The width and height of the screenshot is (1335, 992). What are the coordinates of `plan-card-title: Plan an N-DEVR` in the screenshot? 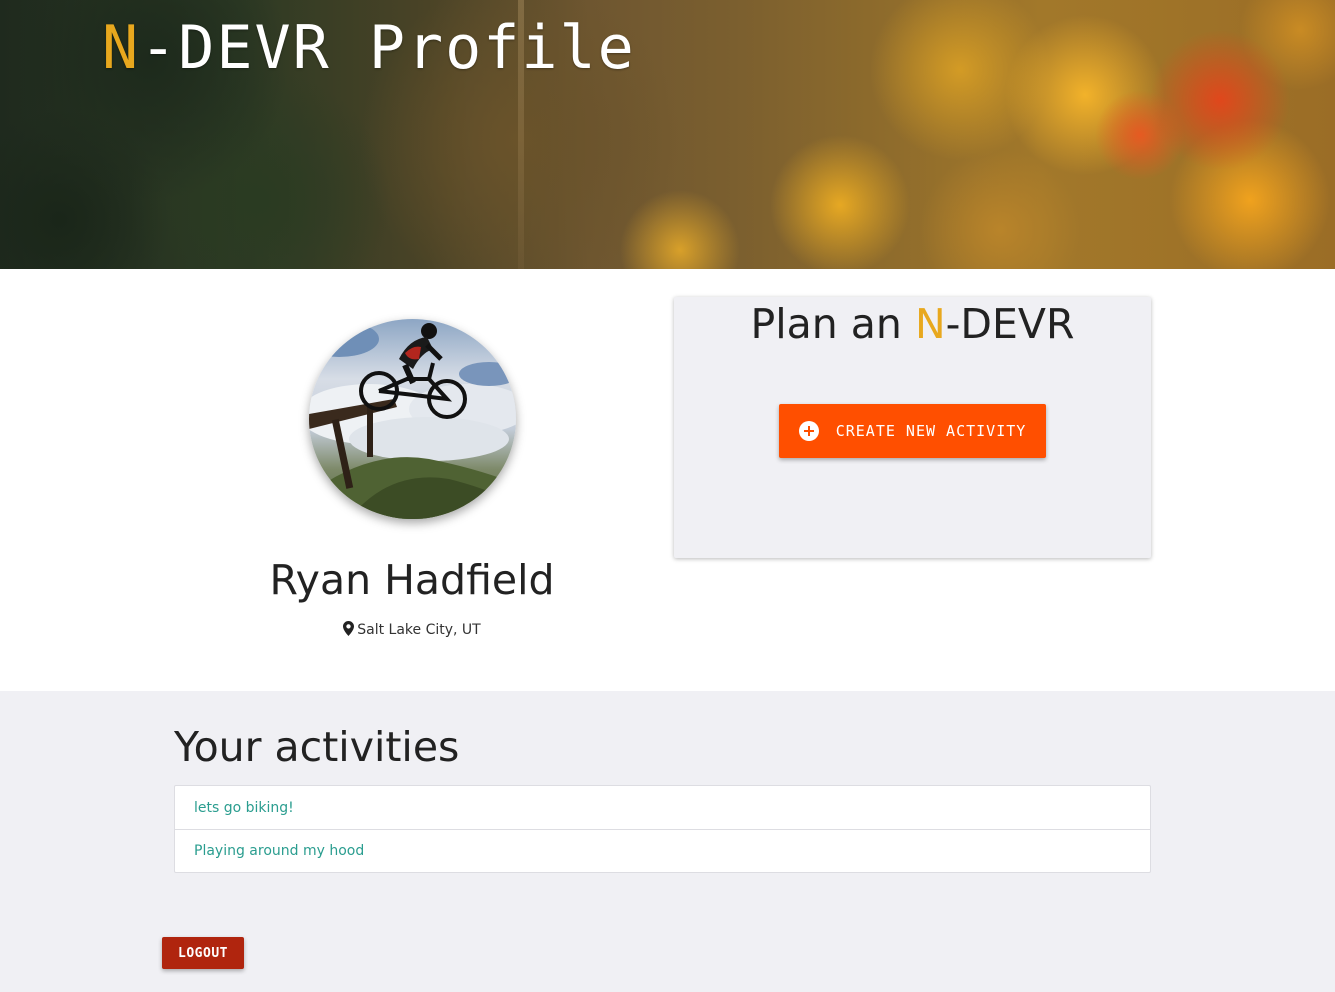 It's located at (912, 324).